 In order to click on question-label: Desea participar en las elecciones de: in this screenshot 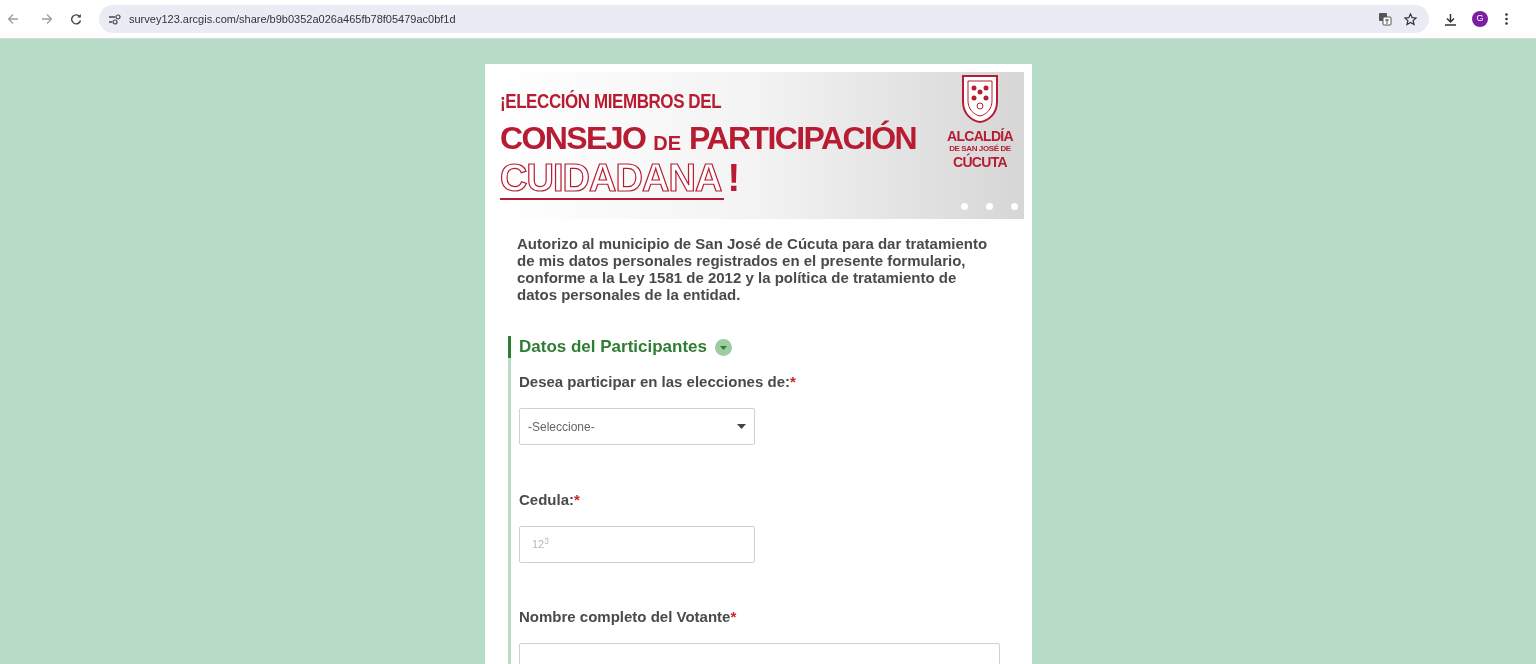, I will do `click(654, 382)`.